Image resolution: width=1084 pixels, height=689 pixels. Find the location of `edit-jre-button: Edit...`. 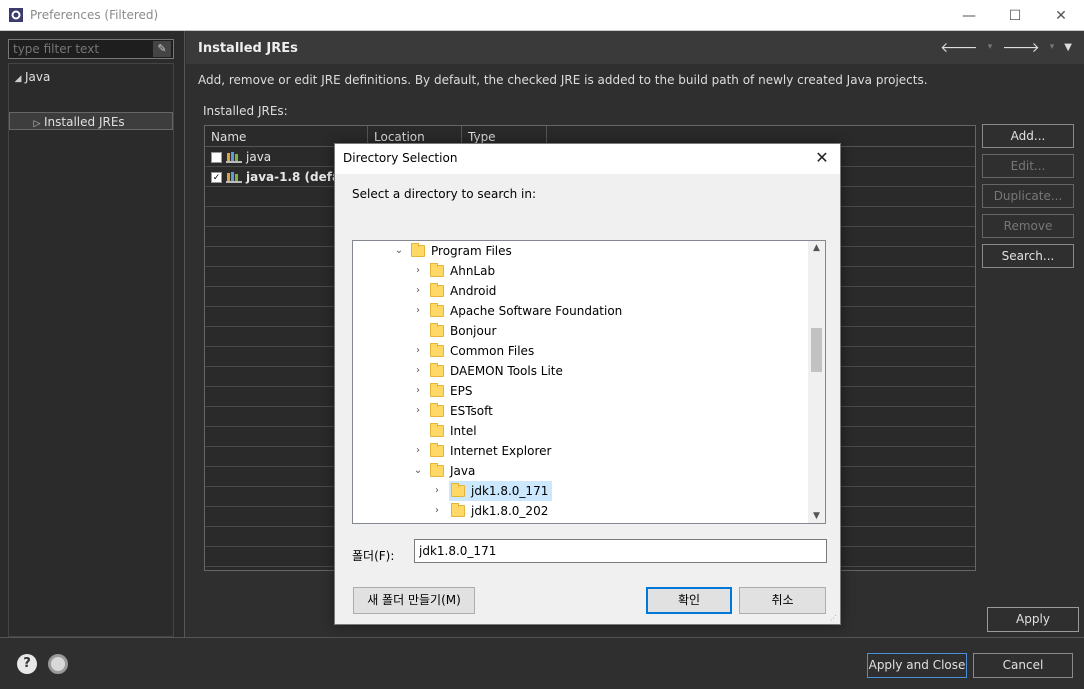

edit-jre-button: Edit... is located at coordinates (1028, 166).